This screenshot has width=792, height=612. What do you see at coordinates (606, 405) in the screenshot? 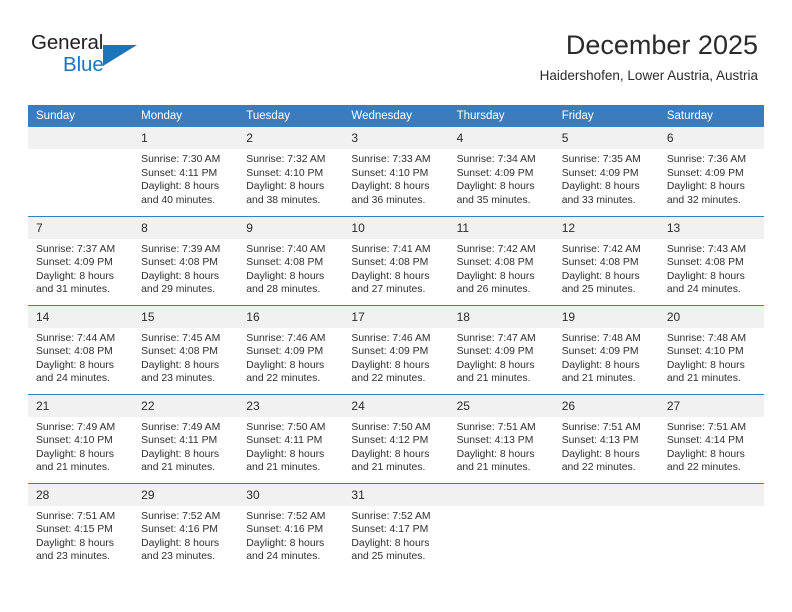
I see `day-number: 26` at bounding box center [606, 405].